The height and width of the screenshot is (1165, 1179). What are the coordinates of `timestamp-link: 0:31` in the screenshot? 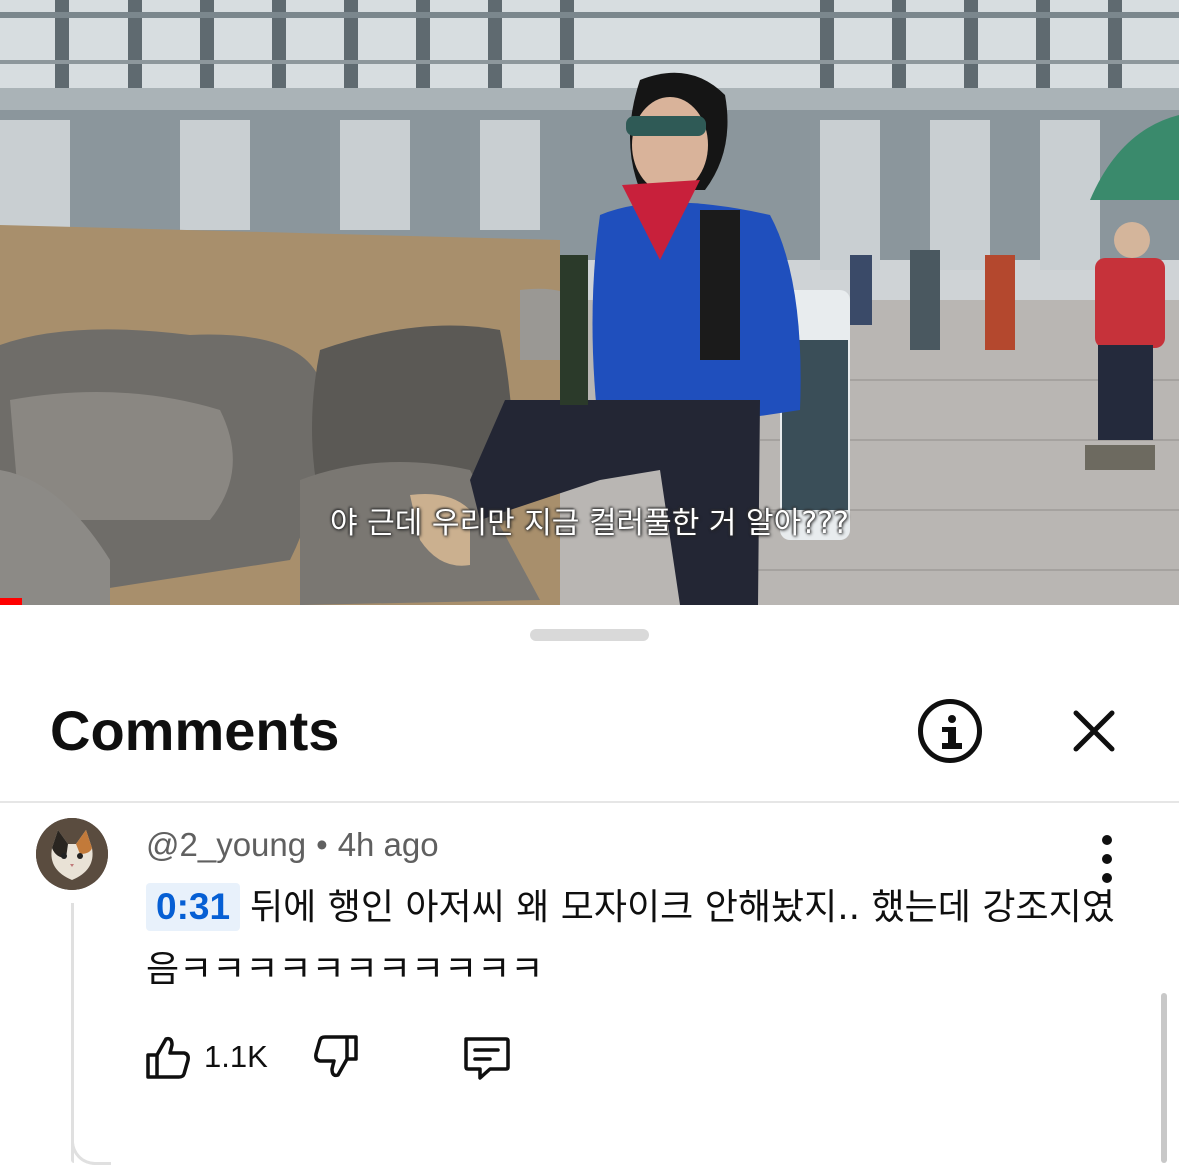 It's located at (193, 907).